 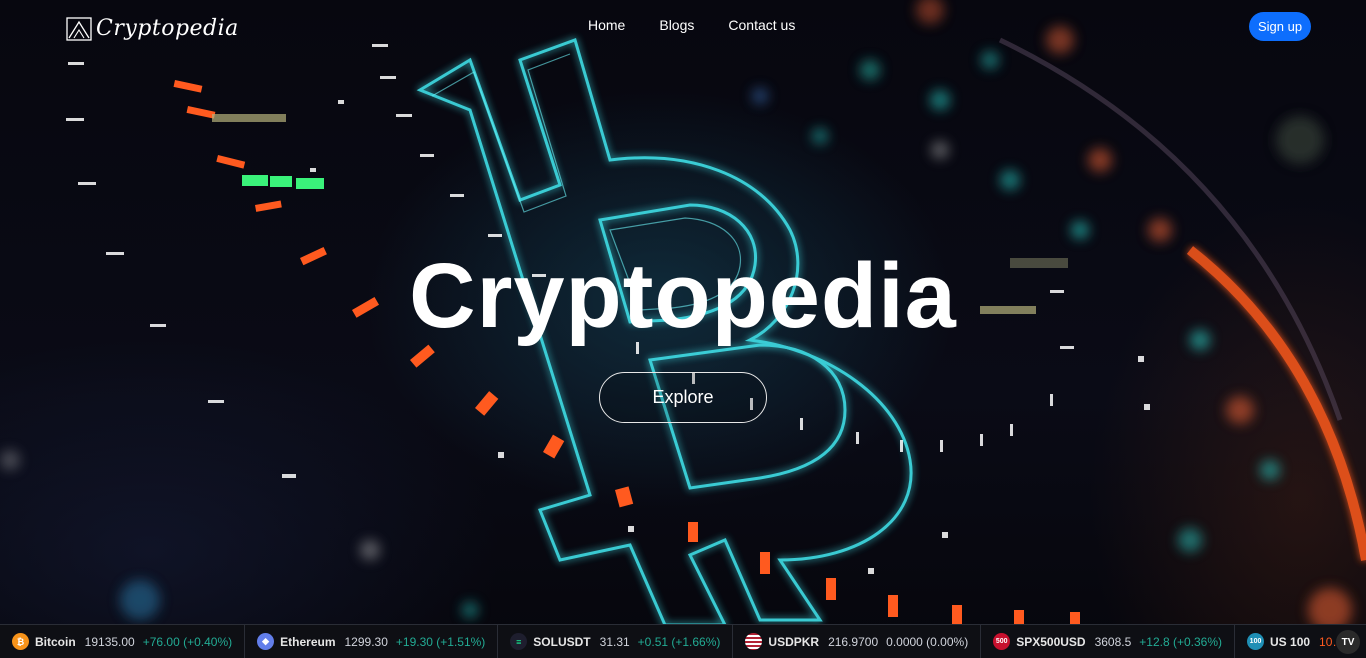 What do you see at coordinates (440, 641) in the screenshot?
I see `ticker-change: +19.30 (+1.51%)` at bounding box center [440, 641].